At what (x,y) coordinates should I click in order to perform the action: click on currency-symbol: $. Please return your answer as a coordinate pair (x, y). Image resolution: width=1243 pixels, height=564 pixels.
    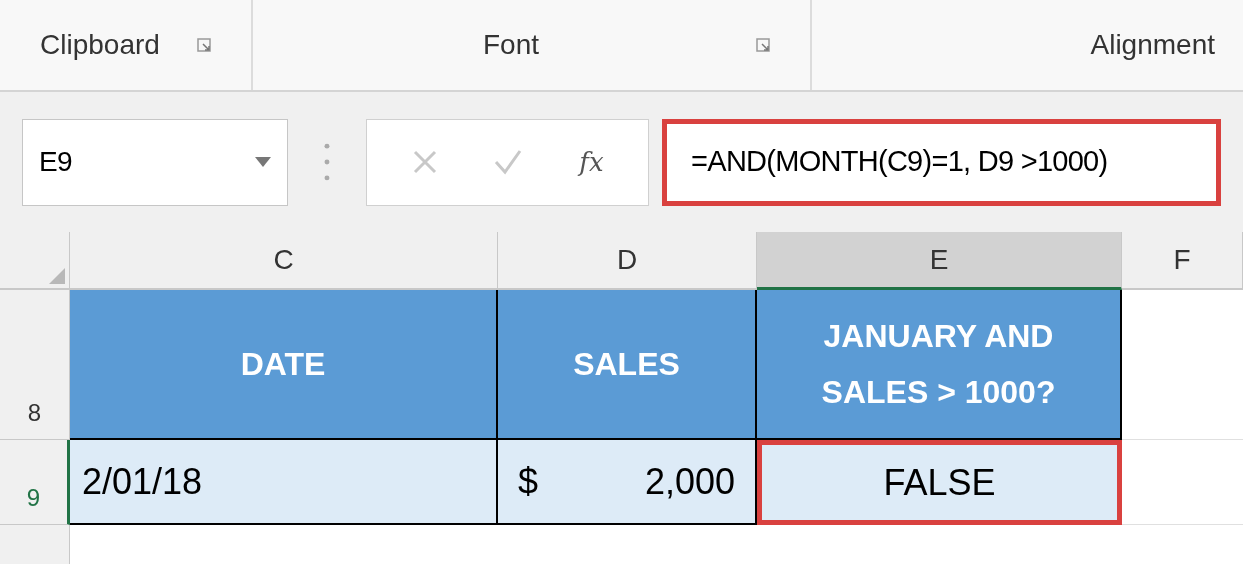
    Looking at the image, I should click on (528, 481).